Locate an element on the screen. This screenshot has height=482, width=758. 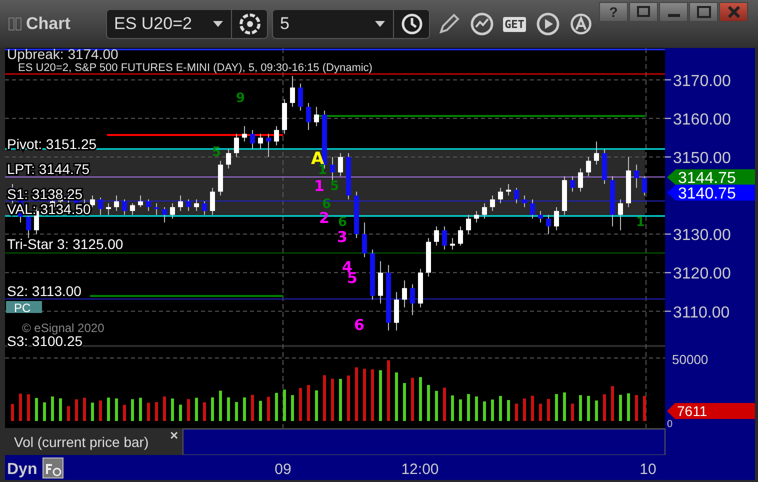
gear-icon is located at coordinates (250, 24).